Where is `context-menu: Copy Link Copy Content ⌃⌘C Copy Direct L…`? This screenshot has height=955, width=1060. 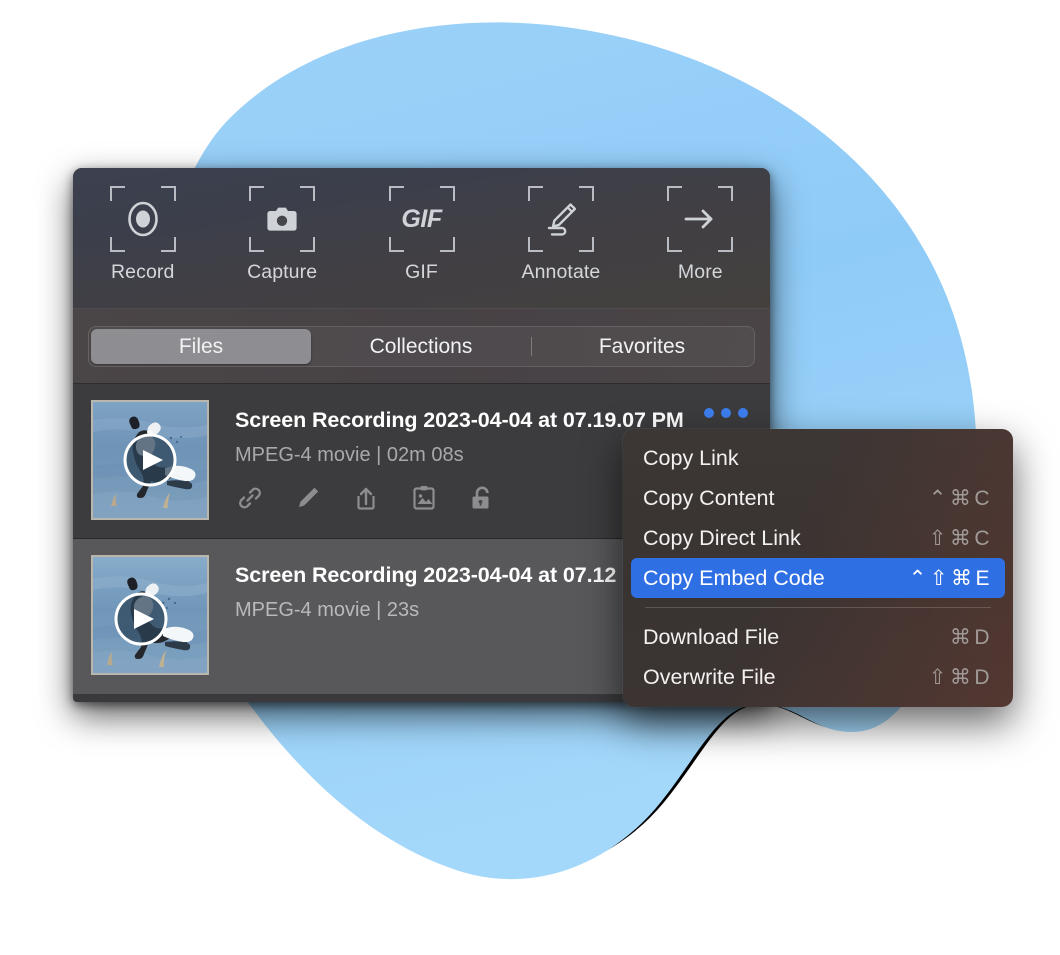 context-menu: Copy Link Copy Content ⌃⌘C Copy Direct L… is located at coordinates (818, 568).